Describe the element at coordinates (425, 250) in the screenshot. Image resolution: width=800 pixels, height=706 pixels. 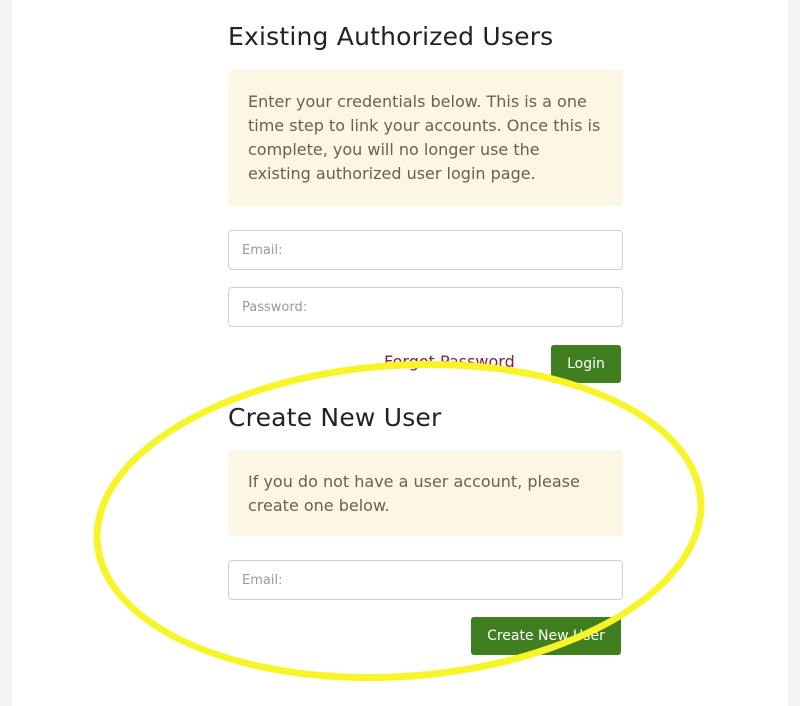
I see `existing-email-input` at that location.